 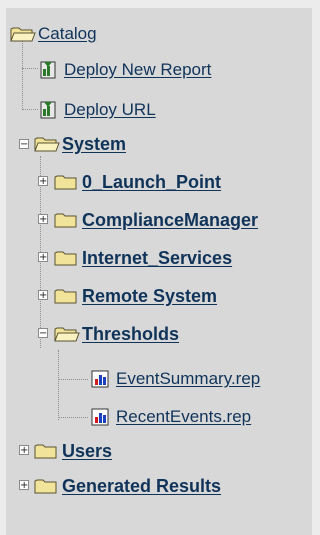 What do you see at coordinates (183, 417) in the screenshot?
I see `tree-node-label: RecentEvents.rep` at bounding box center [183, 417].